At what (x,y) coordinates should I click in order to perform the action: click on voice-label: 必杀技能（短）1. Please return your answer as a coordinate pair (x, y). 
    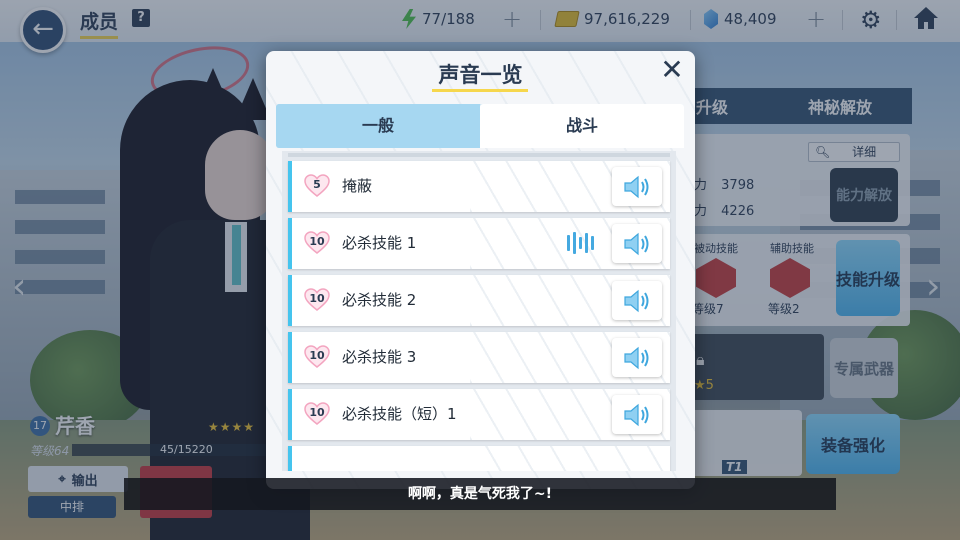
    Looking at the image, I should click on (399, 414).